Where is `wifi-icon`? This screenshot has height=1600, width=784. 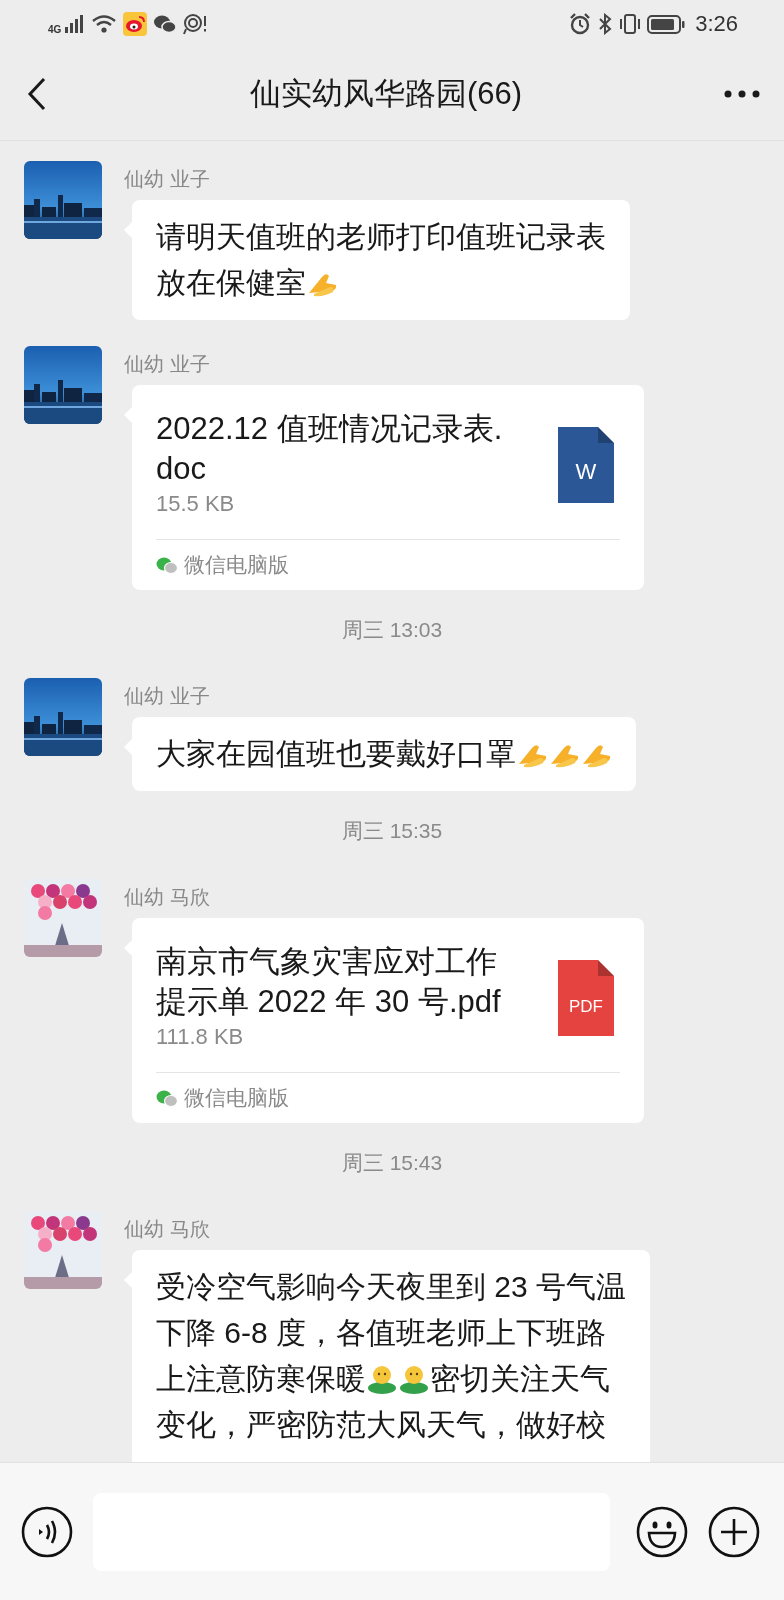
wifi-icon is located at coordinates (104, 24).